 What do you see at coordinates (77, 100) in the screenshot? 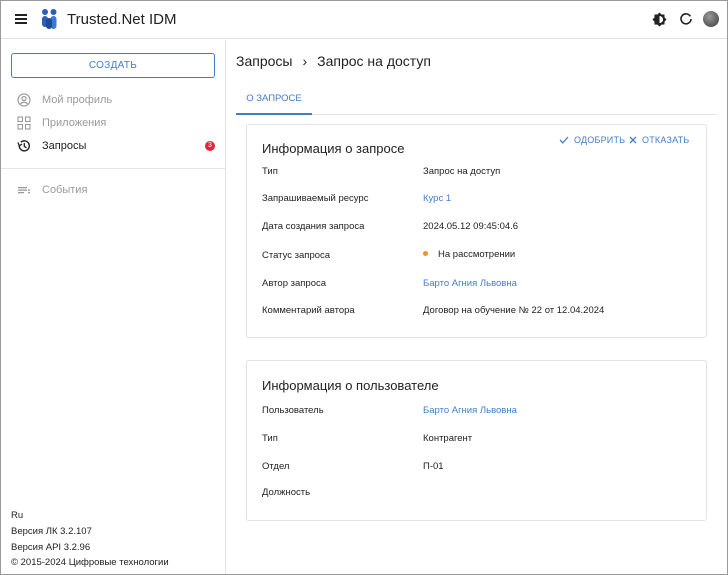
I see `sidebar-item-label: Мой профиль` at bounding box center [77, 100].